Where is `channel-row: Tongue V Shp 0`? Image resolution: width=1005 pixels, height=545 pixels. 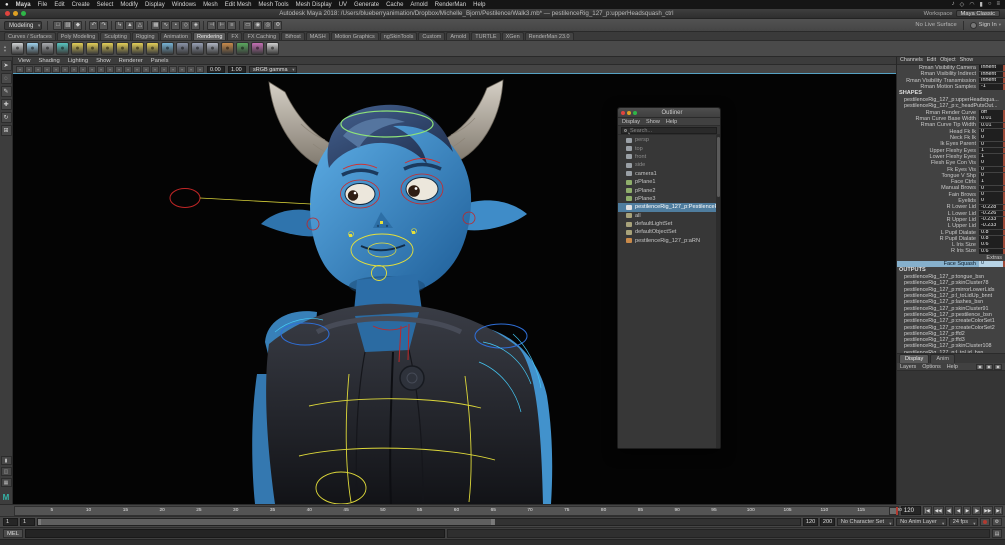 channel-row: Tongue V Shp 0 is located at coordinates (951, 176).